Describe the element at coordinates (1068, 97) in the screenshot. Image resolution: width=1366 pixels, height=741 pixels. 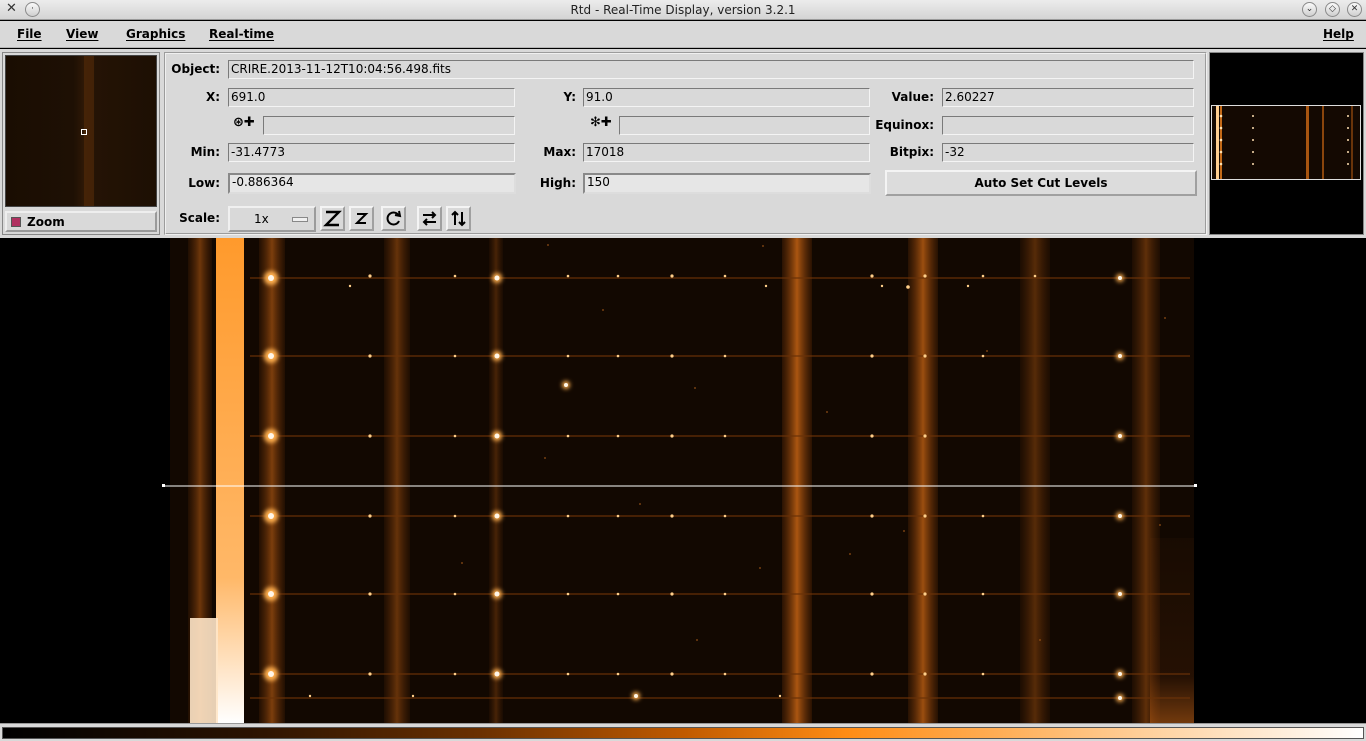
I see `value-field: 2.60227` at that location.